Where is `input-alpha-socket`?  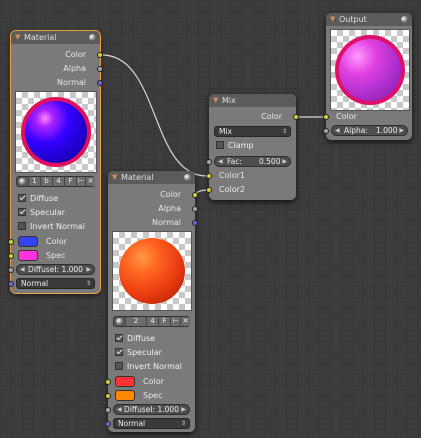
input-alpha-socket is located at coordinates (326, 131).